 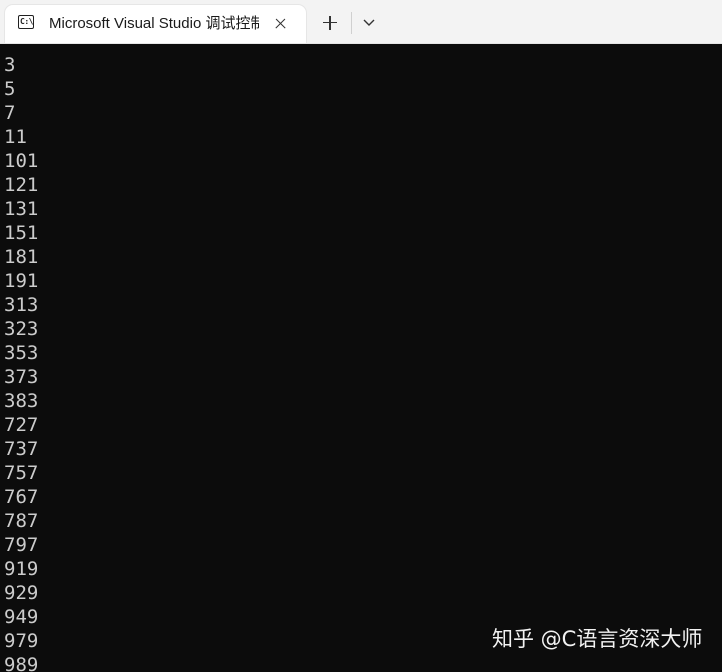 I want to click on console-line: 101, so click(x=21, y=161).